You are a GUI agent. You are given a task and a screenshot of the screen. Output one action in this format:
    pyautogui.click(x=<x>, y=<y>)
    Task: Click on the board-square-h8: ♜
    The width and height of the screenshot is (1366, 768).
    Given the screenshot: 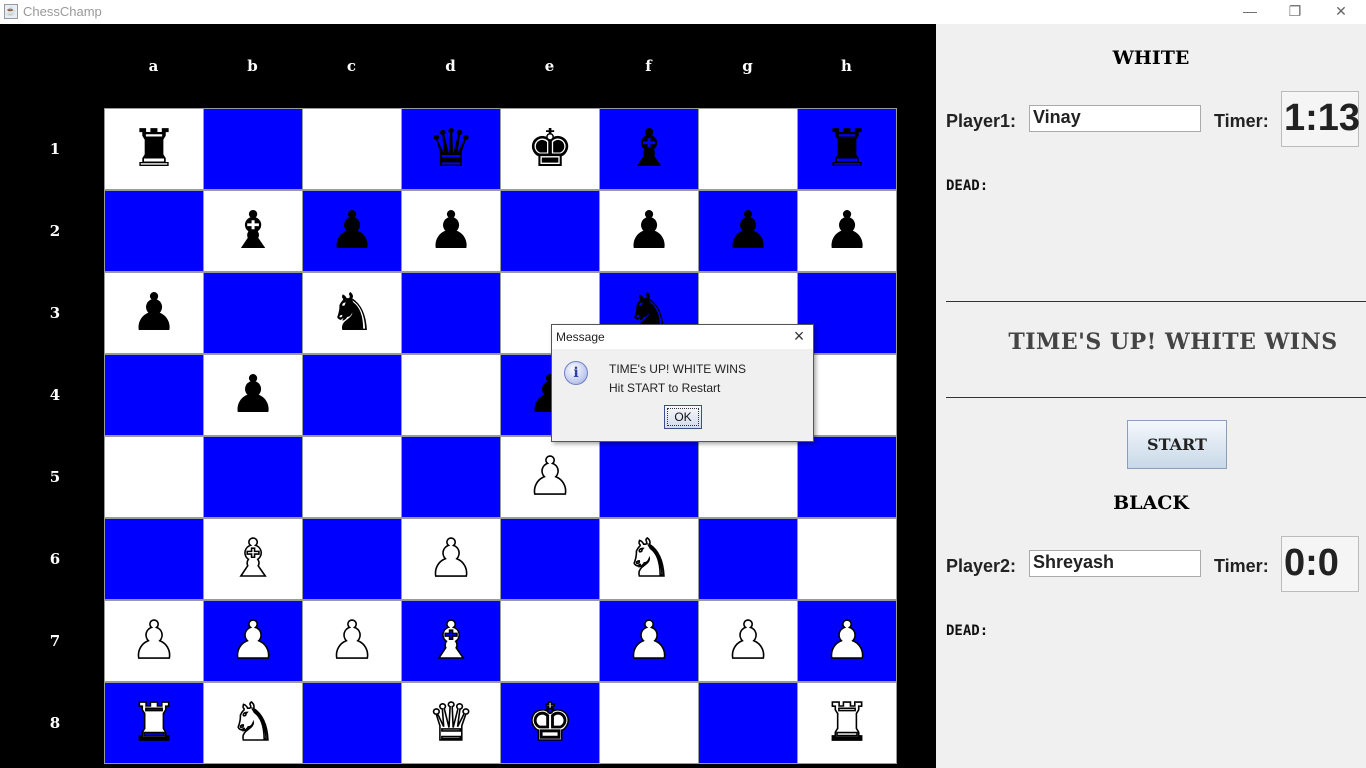 What is the action you would take?
    pyautogui.click(x=847, y=723)
    